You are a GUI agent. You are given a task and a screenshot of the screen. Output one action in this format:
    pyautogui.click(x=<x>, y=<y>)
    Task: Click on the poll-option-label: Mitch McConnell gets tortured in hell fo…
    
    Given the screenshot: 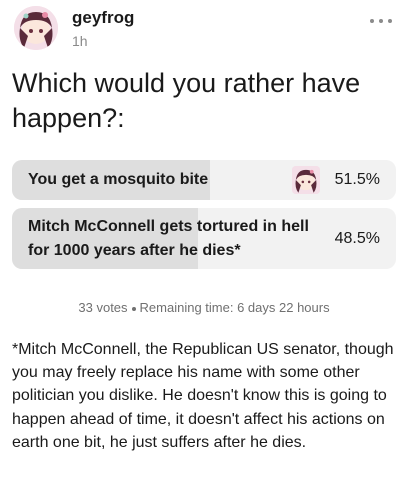 What is the action you would take?
    pyautogui.click(x=168, y=238)
    